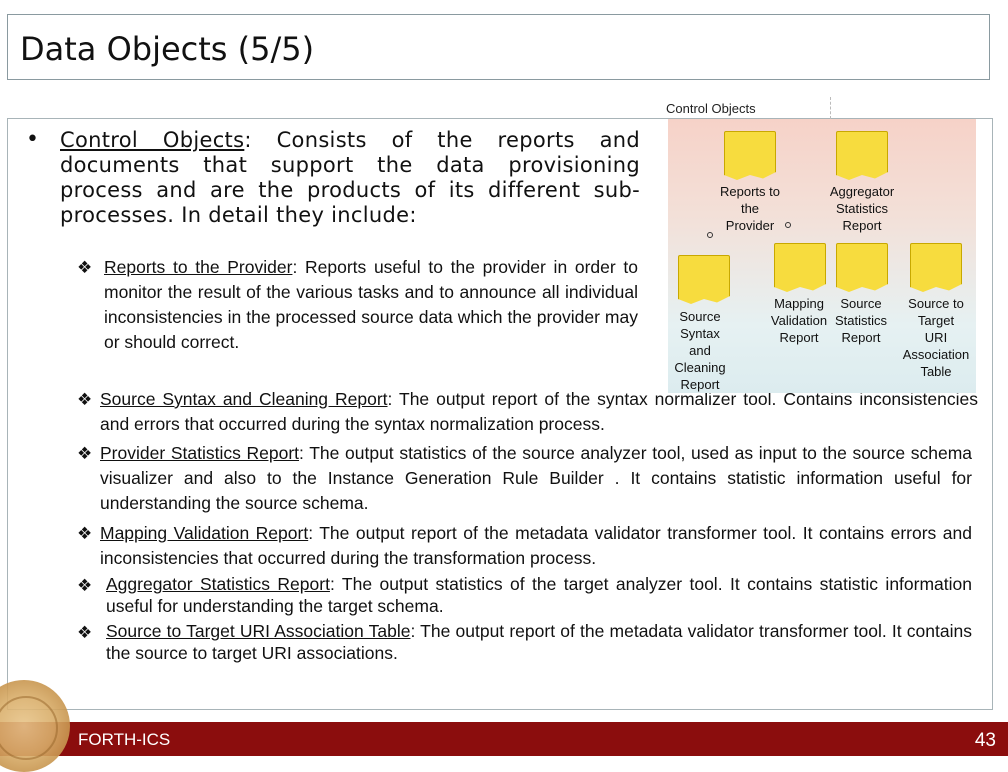  What do you see at coordinates (749, 230) in the screenshot?
I see `diagram-connectors` at bounding box center [749, 230].